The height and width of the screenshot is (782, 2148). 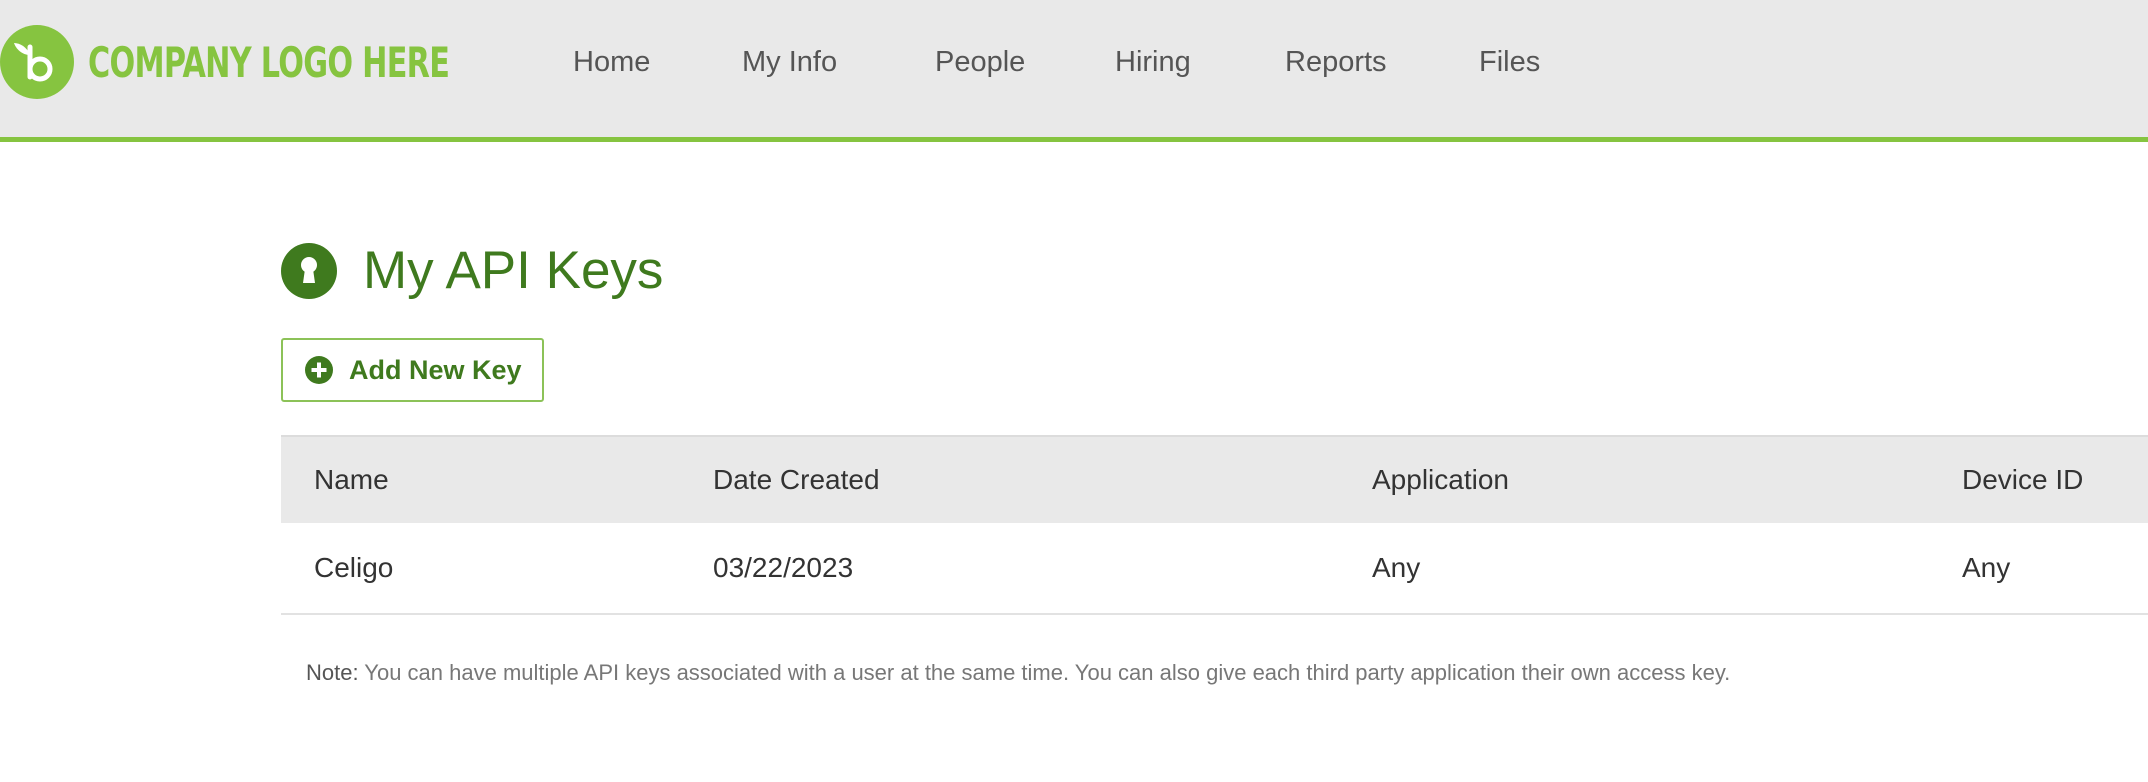 I want to click on cell-date-created: 03/22/2023, so click(x=783, y=567).